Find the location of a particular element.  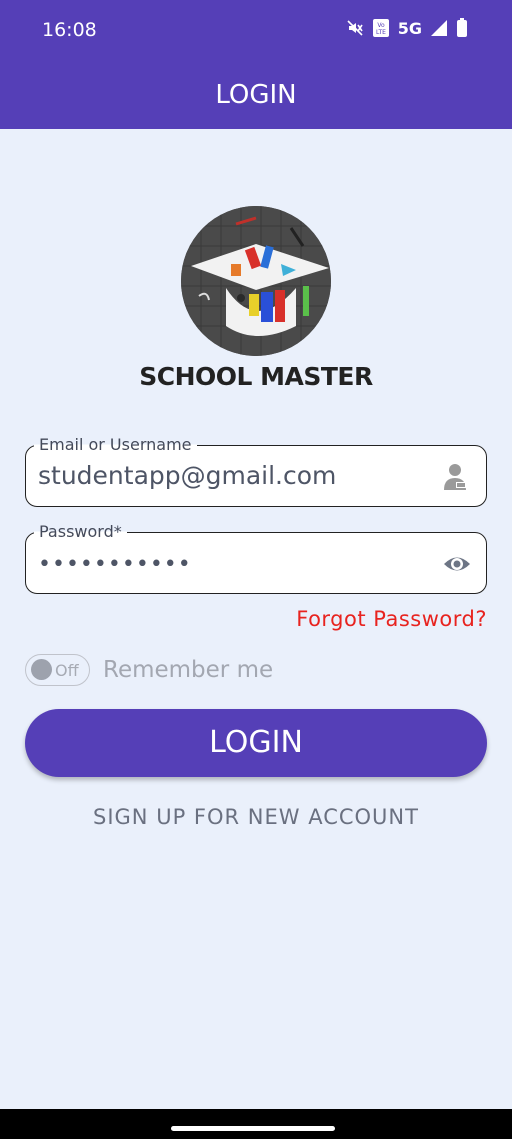

school-logo is located at coordinates (256, 281).